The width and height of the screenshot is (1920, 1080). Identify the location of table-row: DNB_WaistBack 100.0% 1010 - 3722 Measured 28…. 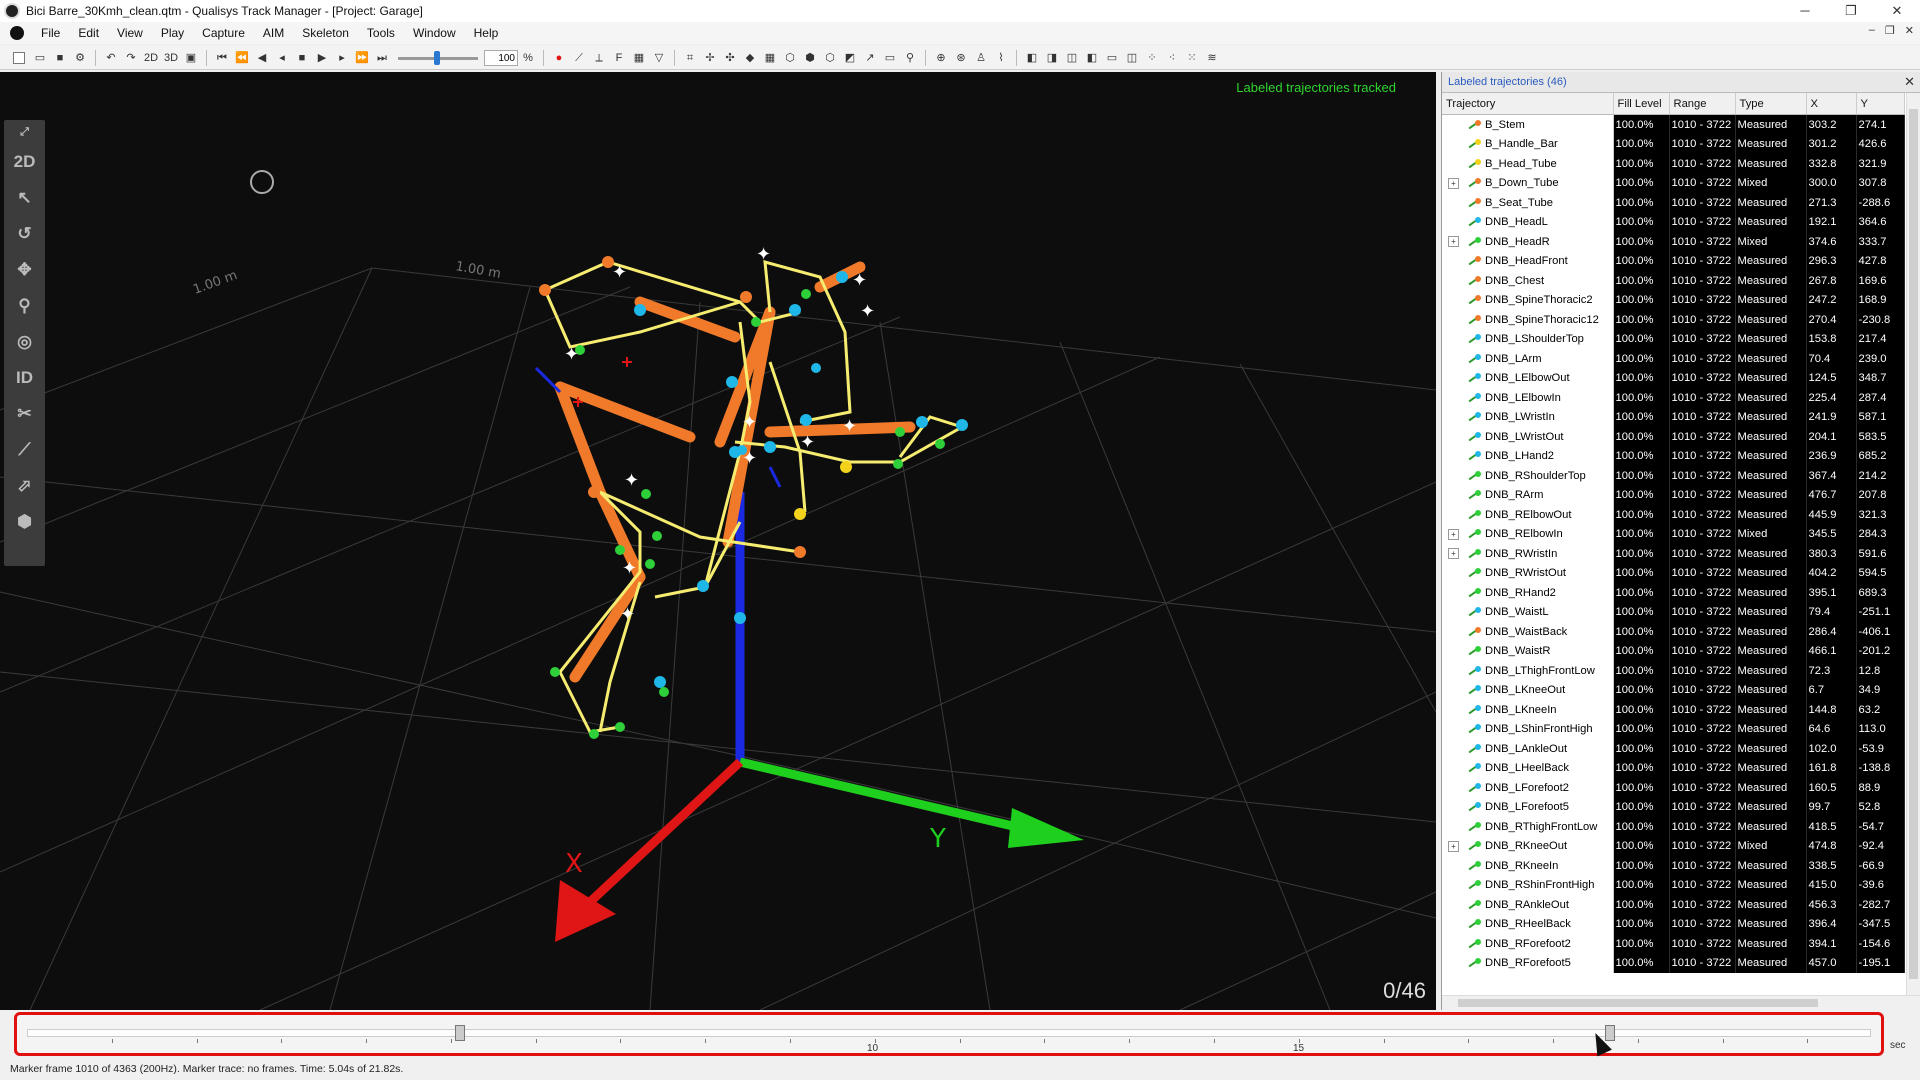
(1673, 632).